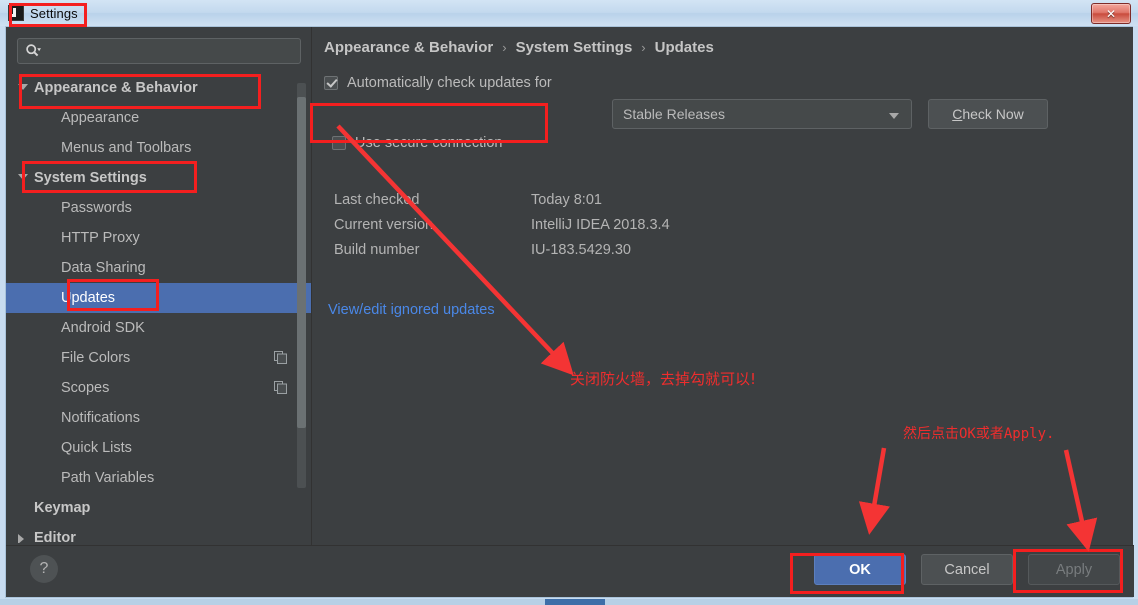  What do you see at coordinates (301, 262) in the screenshot?
I see `sidebar-scrollbar-thumb` at bounding box center [301, 262].